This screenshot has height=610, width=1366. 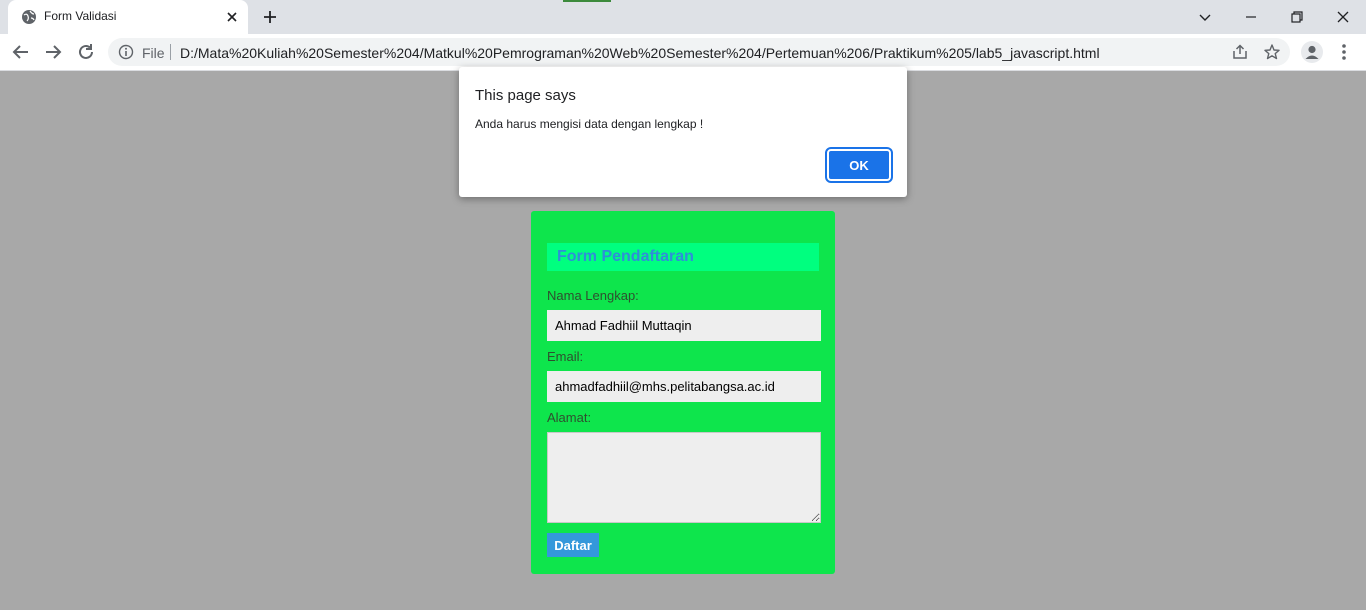 I want to click on plus-icon, so click(x=270, y=17).